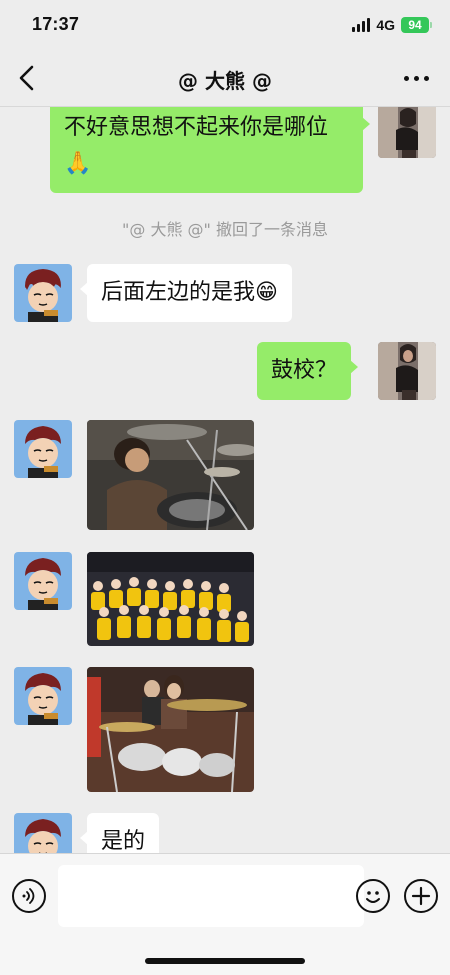  Describe the element at coordinates (225, 81) in the screenshot. I see `chat-title: @ 大熊 @` at that location.